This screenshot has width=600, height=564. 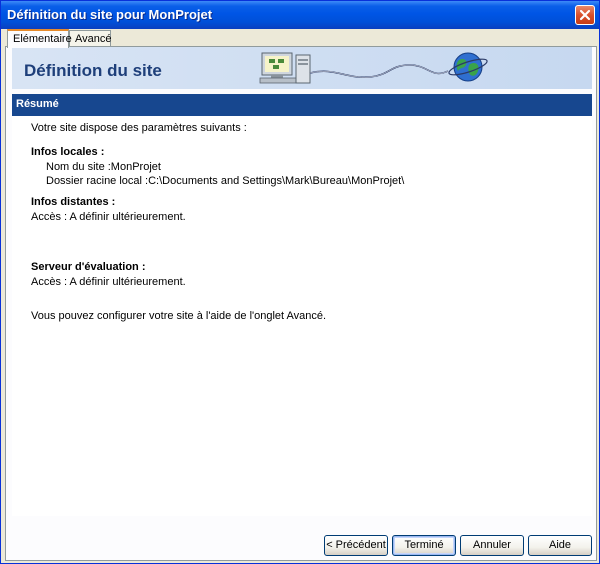 What do you see at coordinates (373, 68) in the screenshot?
I see `computer-globe-icon` at bounding box center [373, 68].